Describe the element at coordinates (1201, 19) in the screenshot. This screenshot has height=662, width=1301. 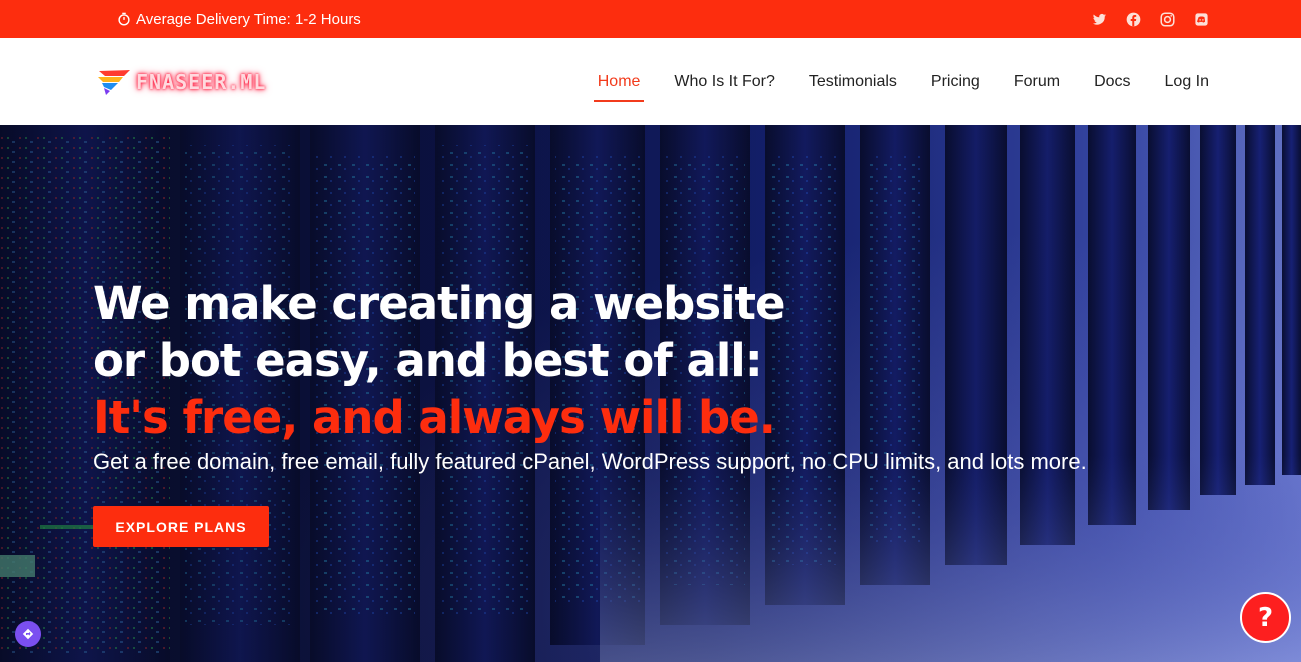
I see `discord-icon` at that location.